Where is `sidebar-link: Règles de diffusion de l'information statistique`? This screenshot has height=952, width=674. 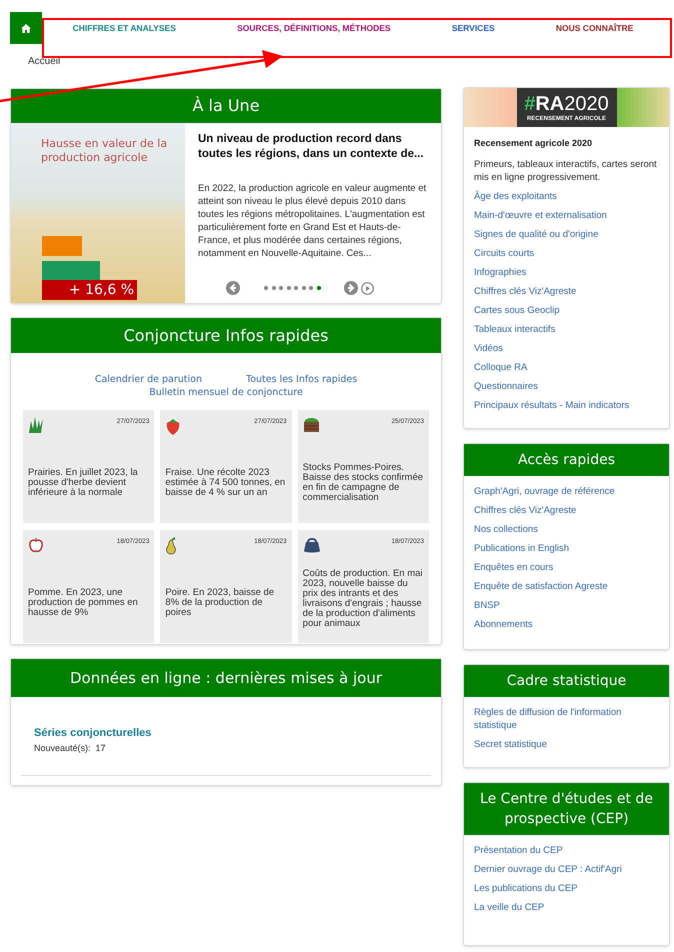
sidebar-link: Règles de diffusion de l'information statistique is located at coordinates (566, 719).